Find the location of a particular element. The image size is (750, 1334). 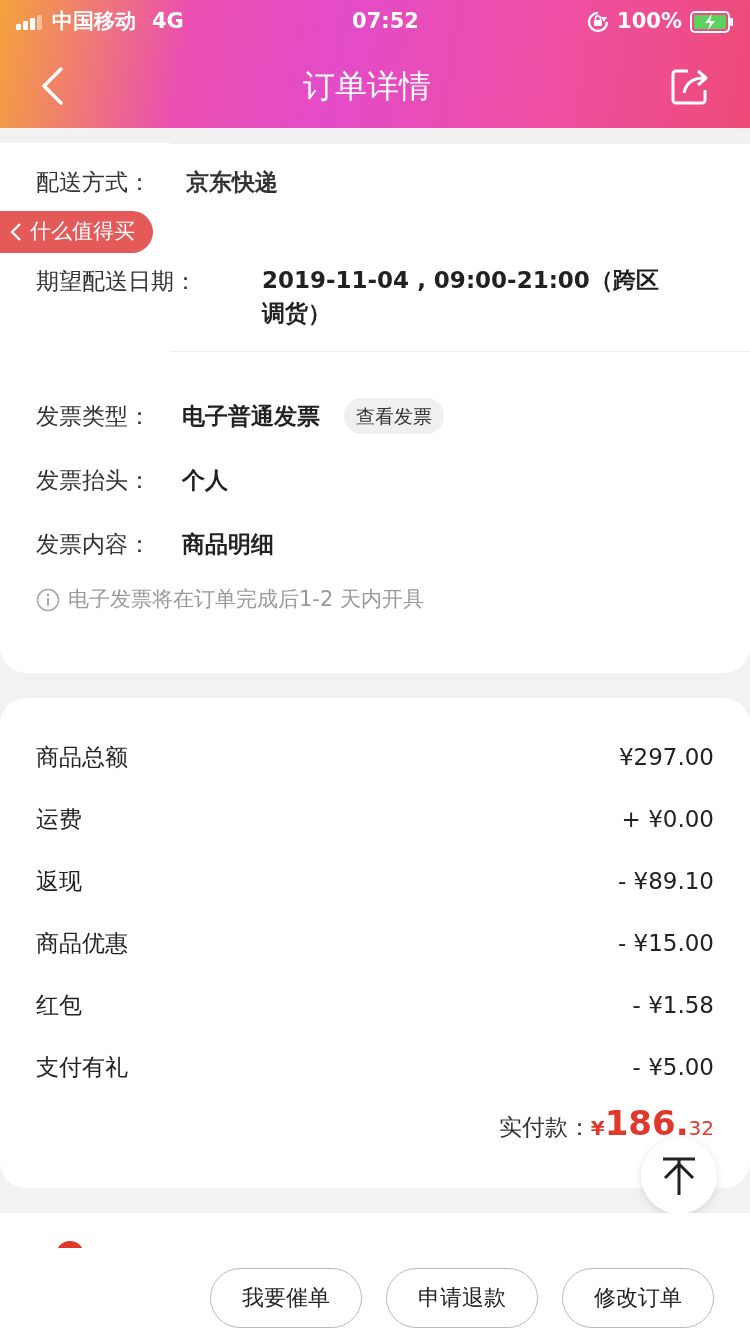

amount-label: 红包 is located at coordinates (59, 1005).